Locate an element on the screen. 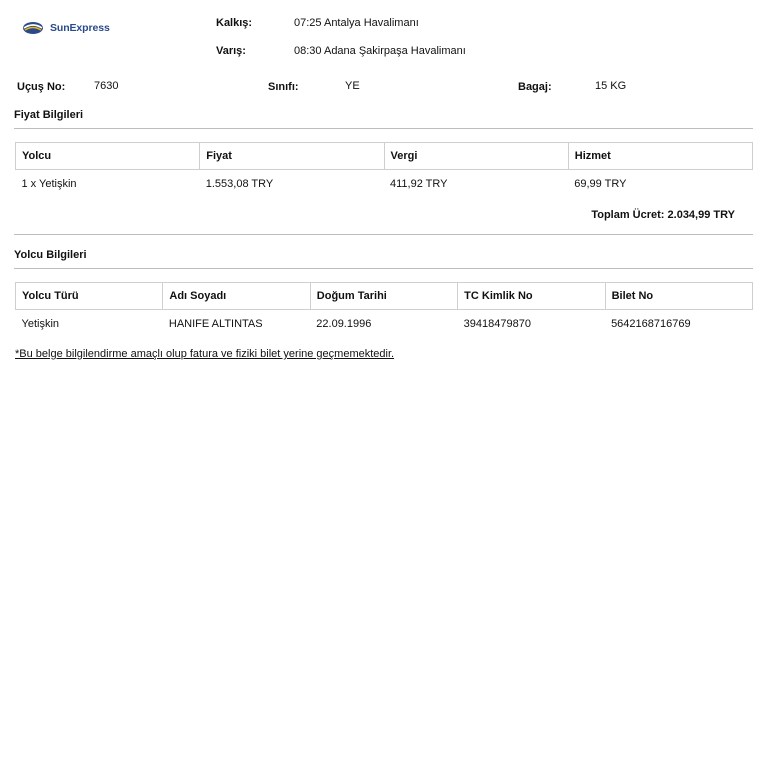  passenger-cell-ticket: 5642168716769 is located at coordinates (651, 323).